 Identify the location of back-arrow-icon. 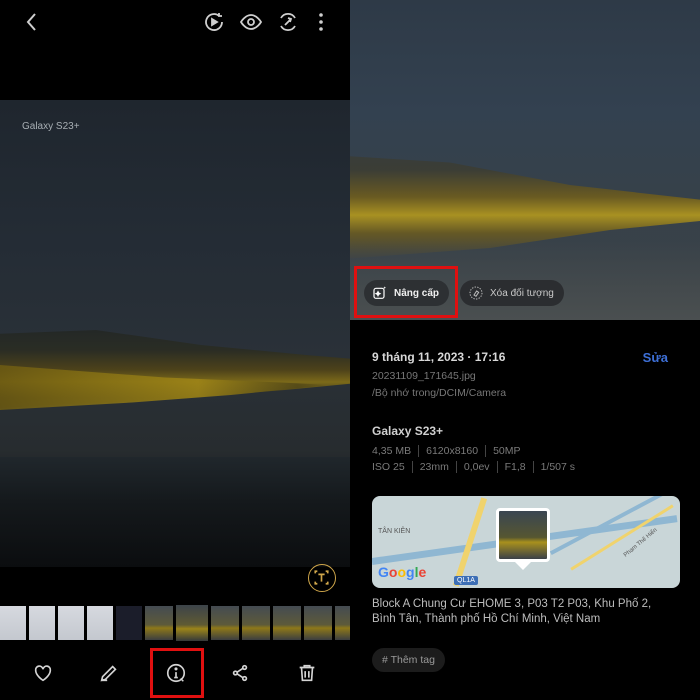
(32, 22).